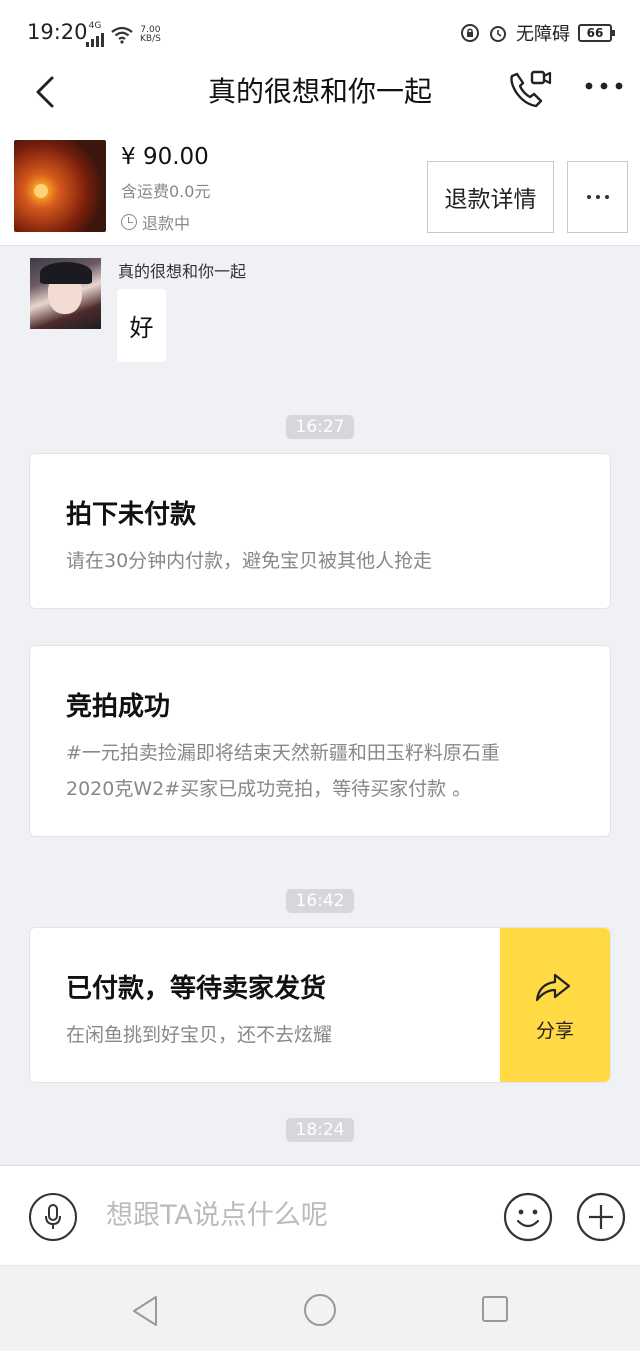  I want to click on refund-status: 退款中, so click(155, 222).